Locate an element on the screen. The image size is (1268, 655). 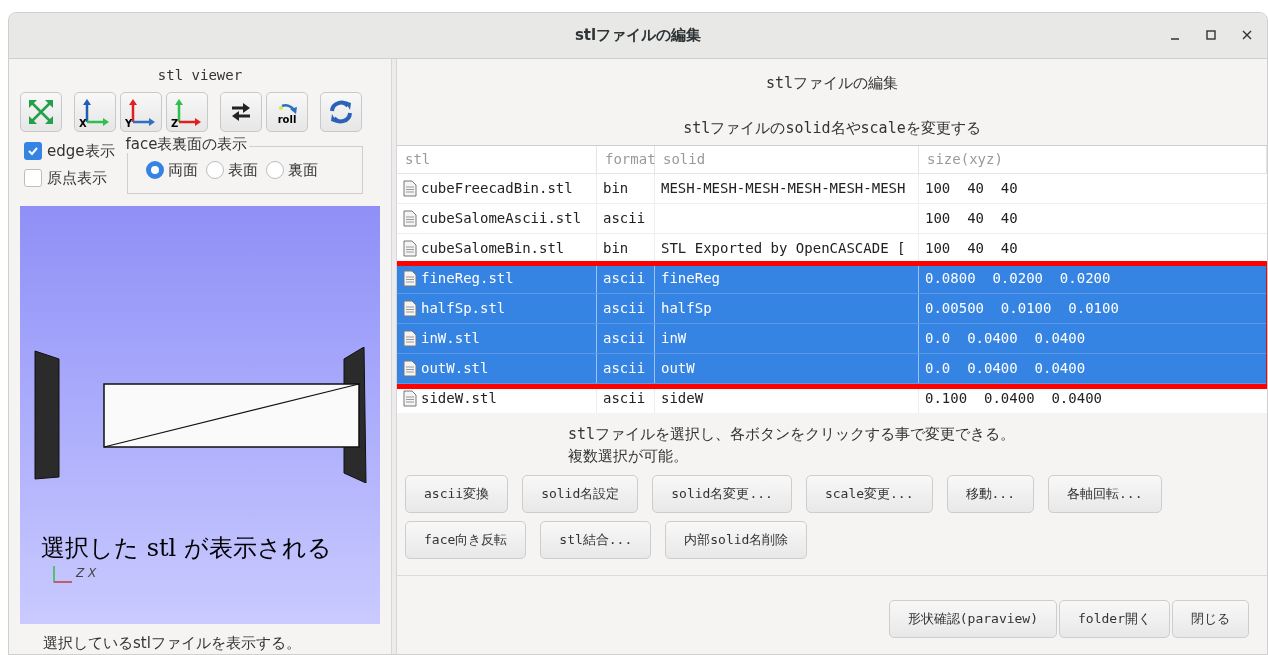
table-cell-text: sideW.stl is located at coordinates (459, 398).